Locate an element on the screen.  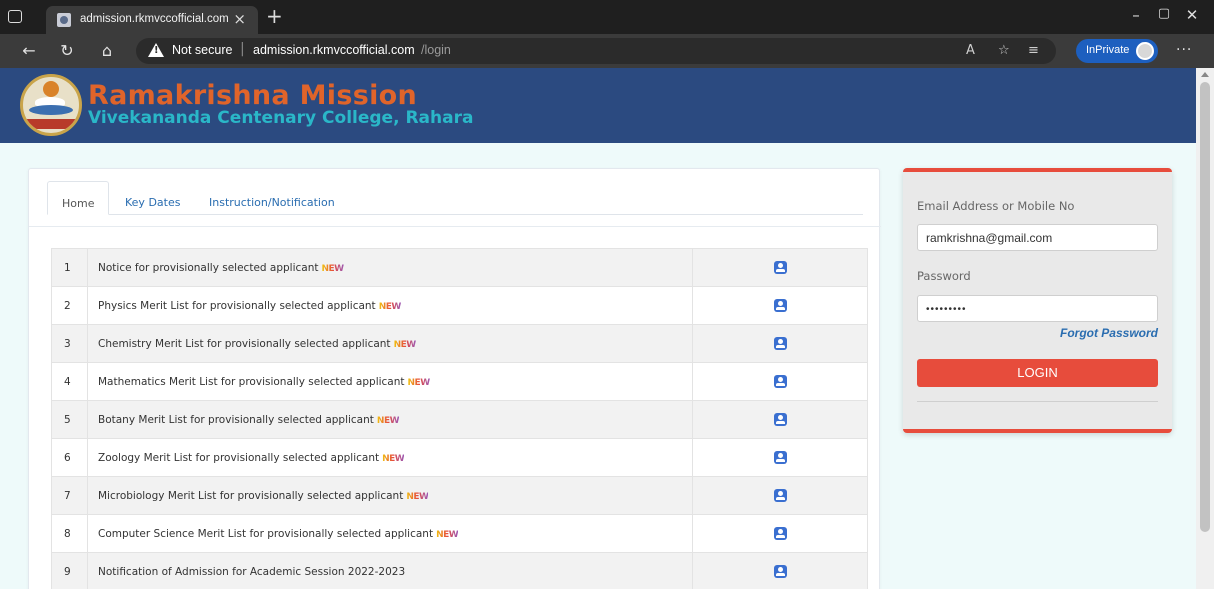
row-number: 2 is located at coordinates (69, 305).